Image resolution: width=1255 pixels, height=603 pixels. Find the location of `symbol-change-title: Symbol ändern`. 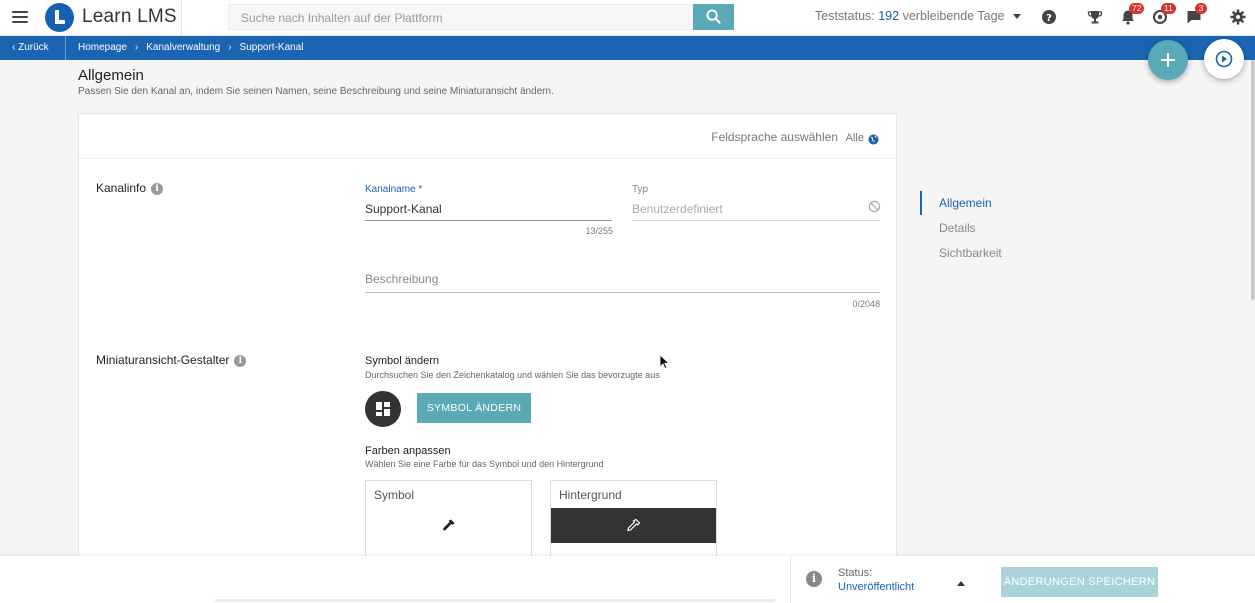

symbol-change-title: Symbol ändern is located at coordinates (402, 361).